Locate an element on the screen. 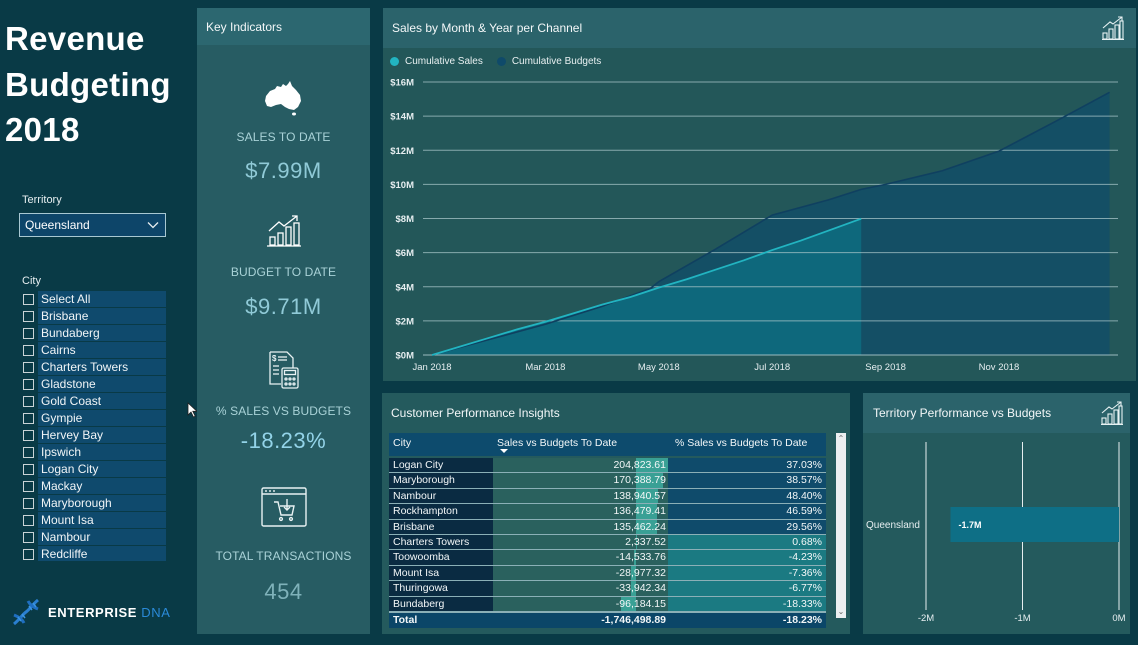 Image resolution: width=1138 pixels, height=645 pixels. cell-city: Maryborough is located at coordinates (441, 480).